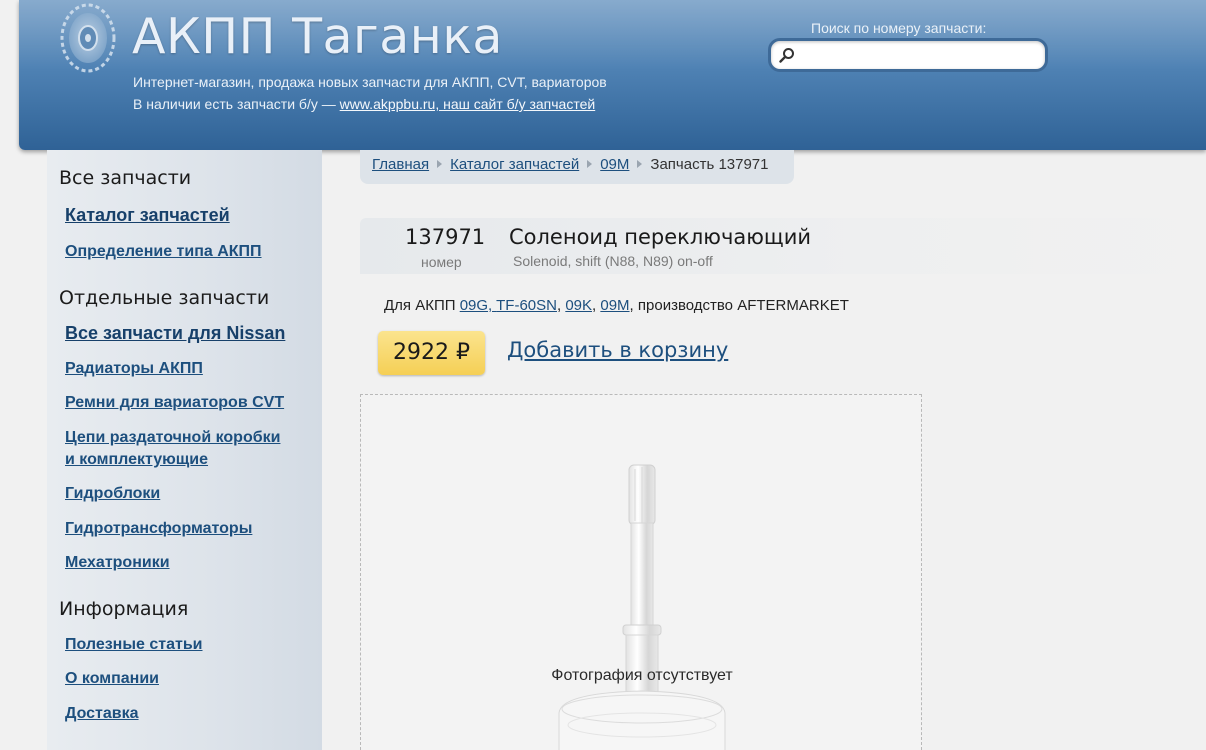  I want to click on sidebar-item-delivery: Доставка, so click(102, 714).